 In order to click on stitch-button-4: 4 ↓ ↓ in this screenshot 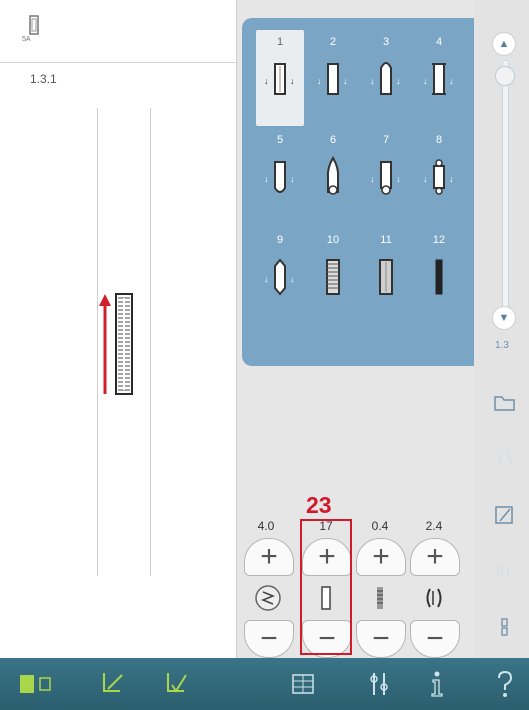, I will do `click(439, 78)`.